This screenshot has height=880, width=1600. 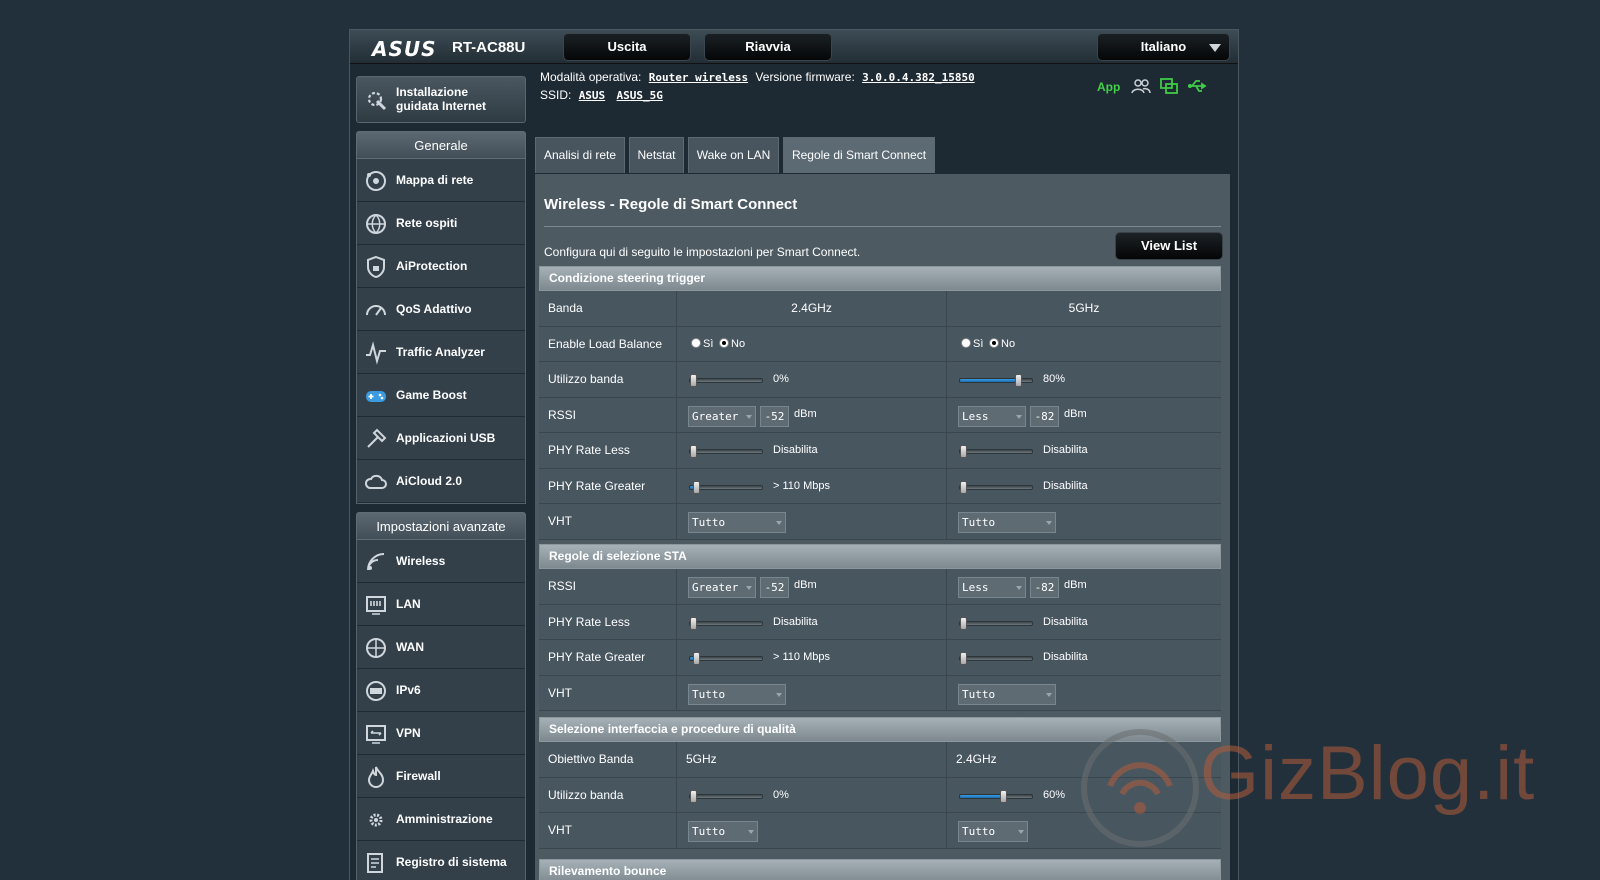 I want to click on sidebar-item-label: AiProtection, so click(x=432, y=266).